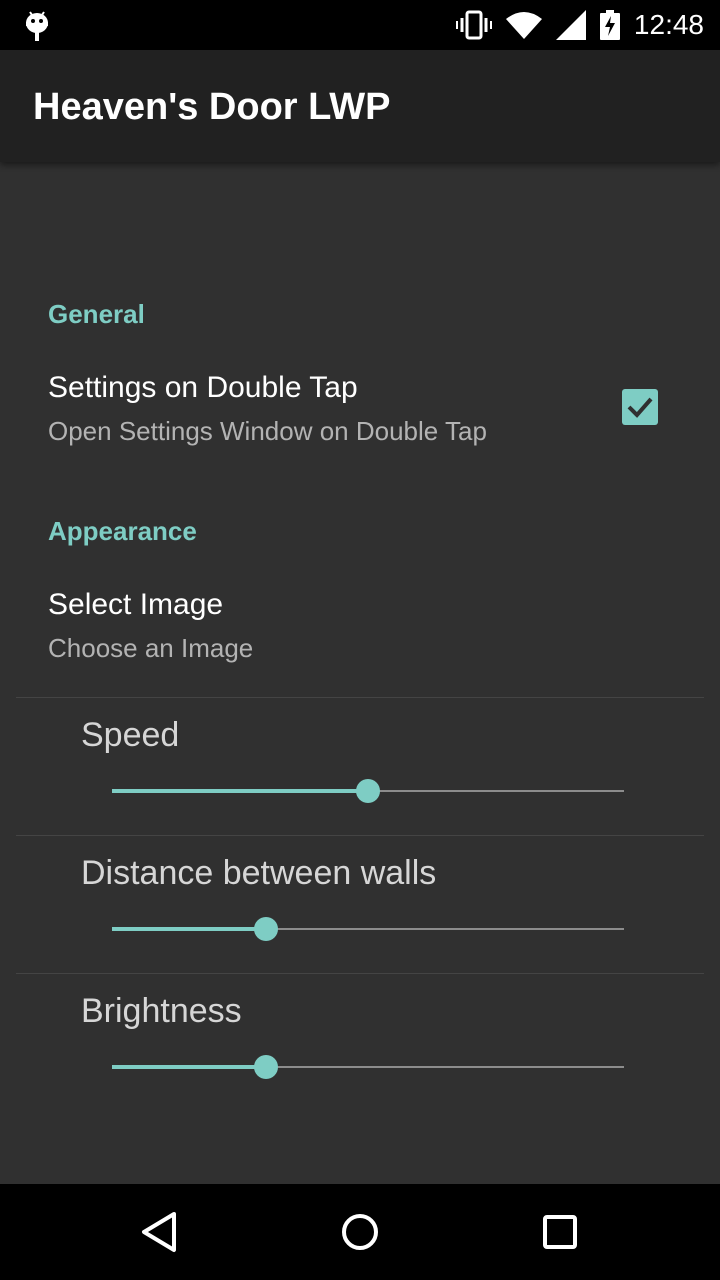  What do you see at coordinates (37, 26) in the screenshot?
I see `android-debug-icon` at bounding box center [37, 26].